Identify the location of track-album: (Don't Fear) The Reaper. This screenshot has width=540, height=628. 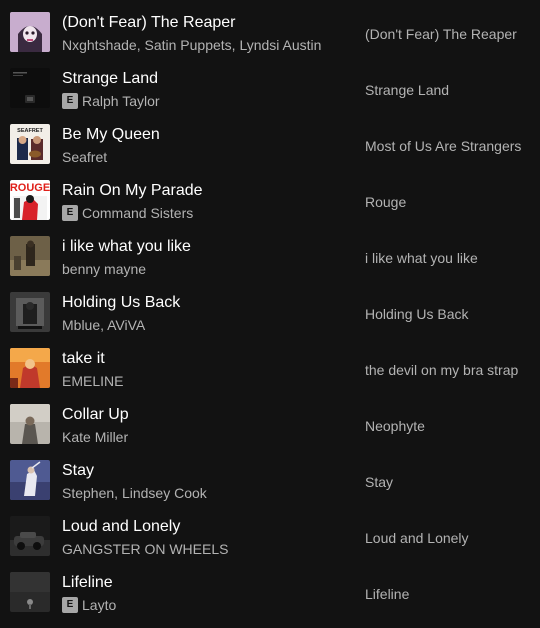
(441, 34).